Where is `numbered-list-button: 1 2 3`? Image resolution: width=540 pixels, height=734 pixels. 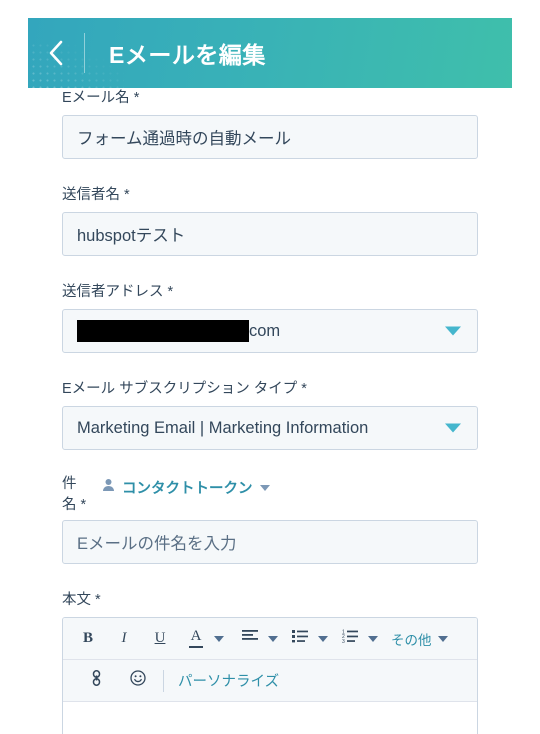 numbered-list-button: 1 2 3 is located at coordinates (350, 639).